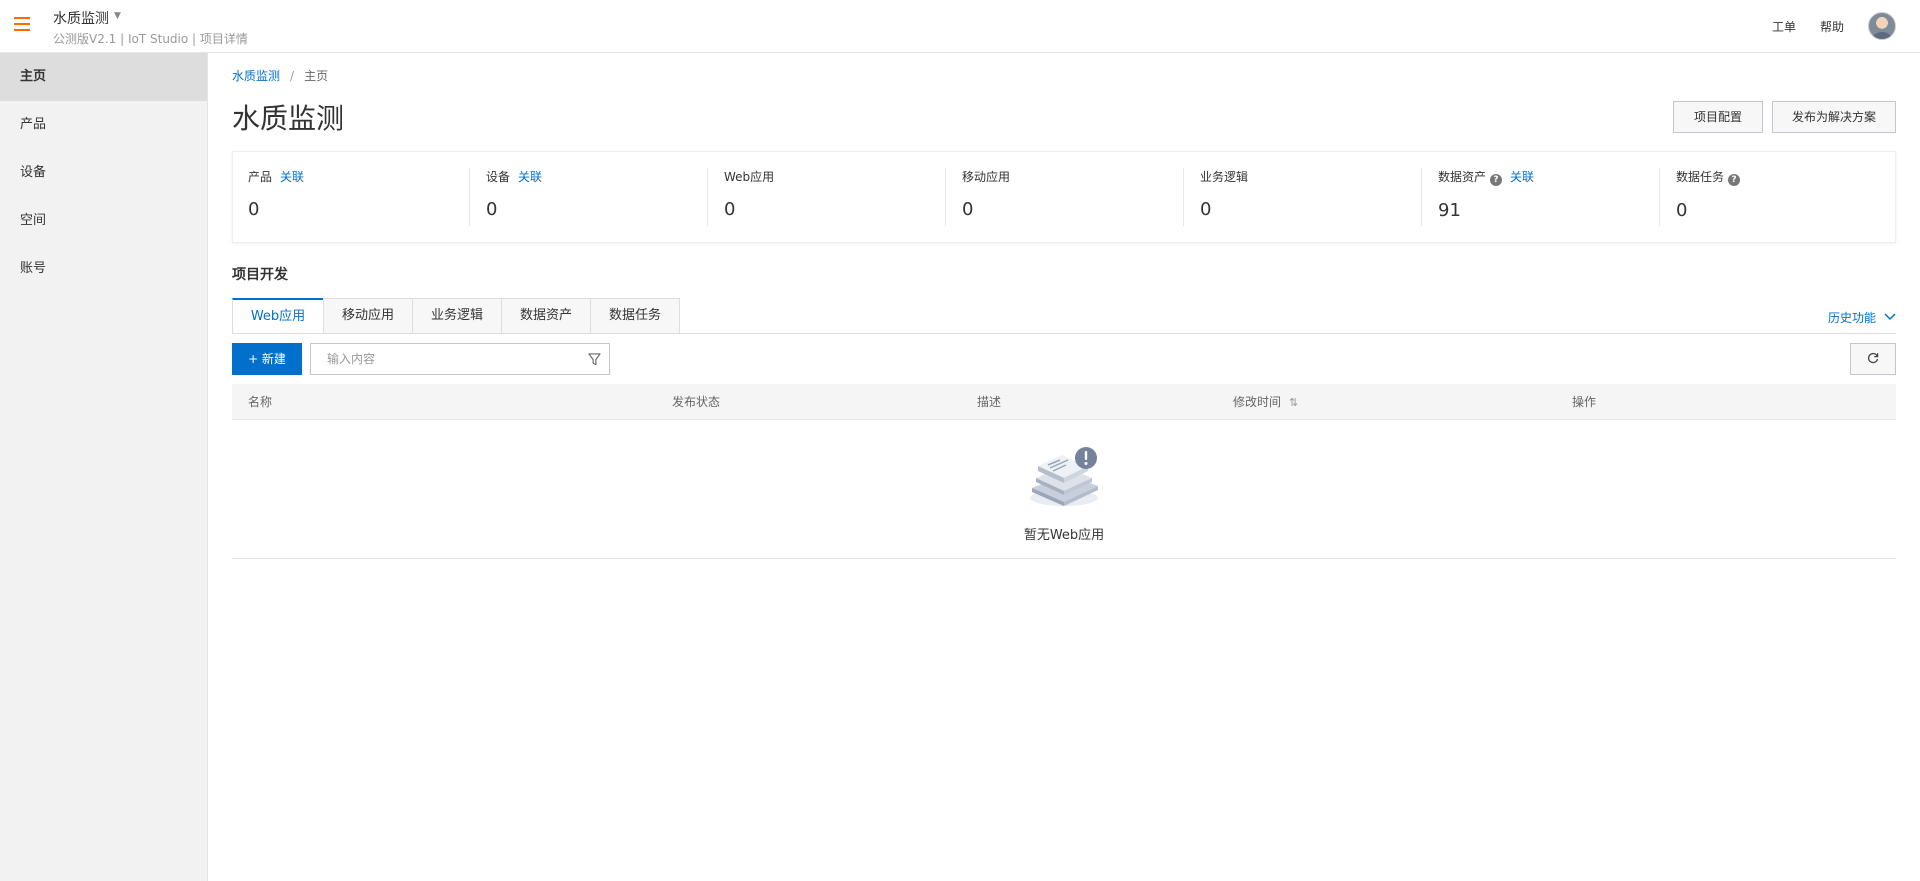  Describe the element at coordinates (1224, 177) in the screenshot. I see `stat-label: 业务逻辑` at that location.